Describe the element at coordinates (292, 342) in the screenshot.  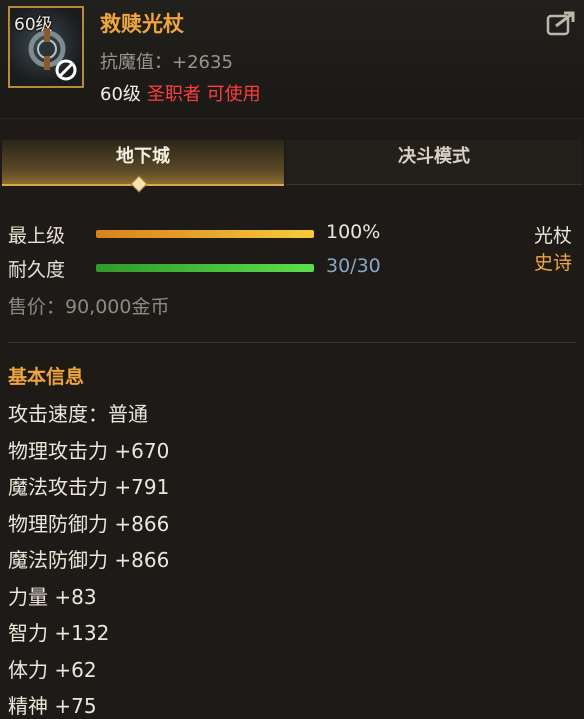
I see `section-divider` at that location.